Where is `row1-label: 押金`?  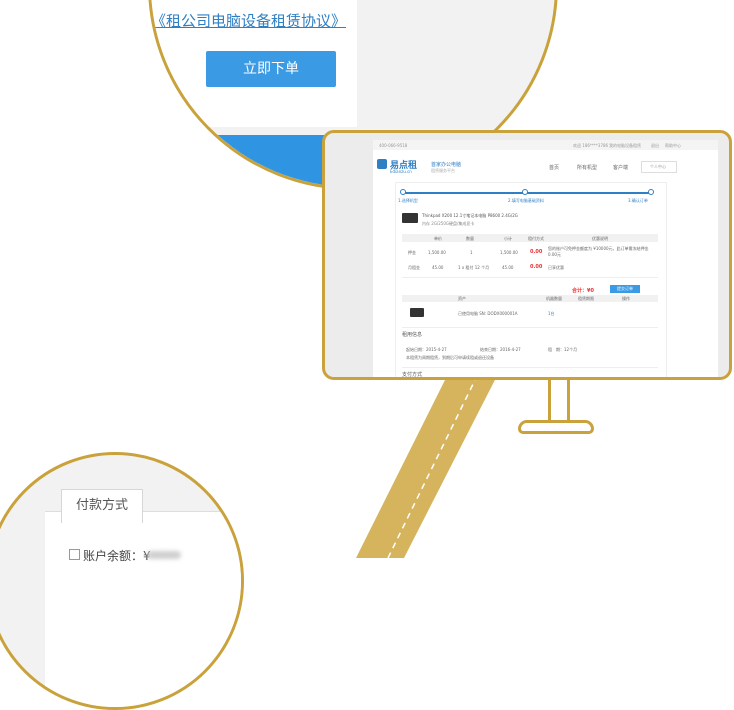
row1-label: 押金 is located at coordinates (412, 252).